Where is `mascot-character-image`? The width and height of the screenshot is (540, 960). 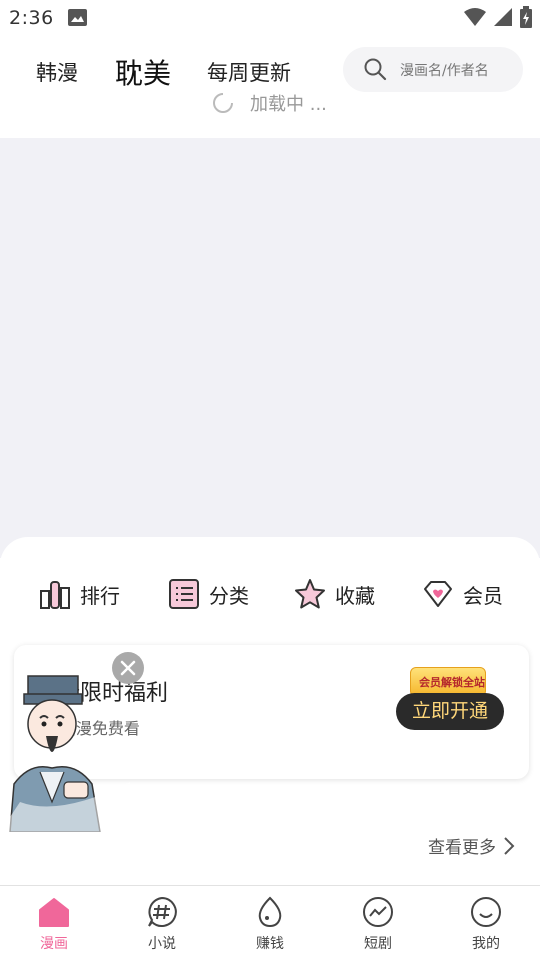
mascot-character-image is located at coordinates (67, 753).